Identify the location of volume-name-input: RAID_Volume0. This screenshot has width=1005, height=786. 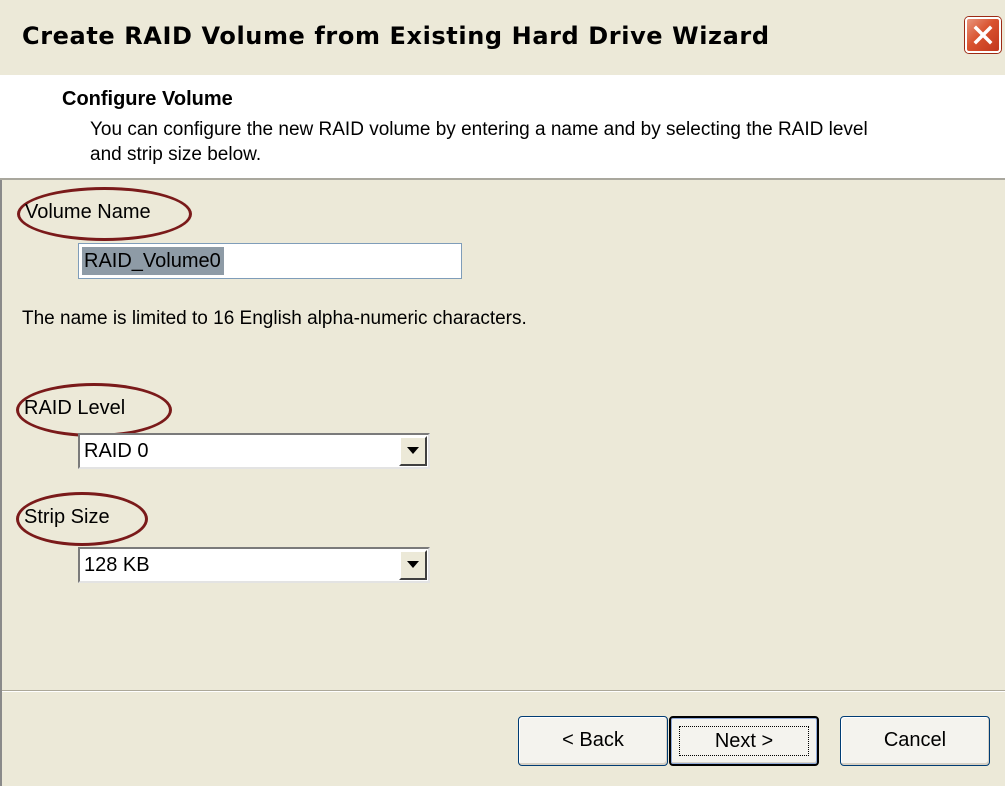
(270, 261).